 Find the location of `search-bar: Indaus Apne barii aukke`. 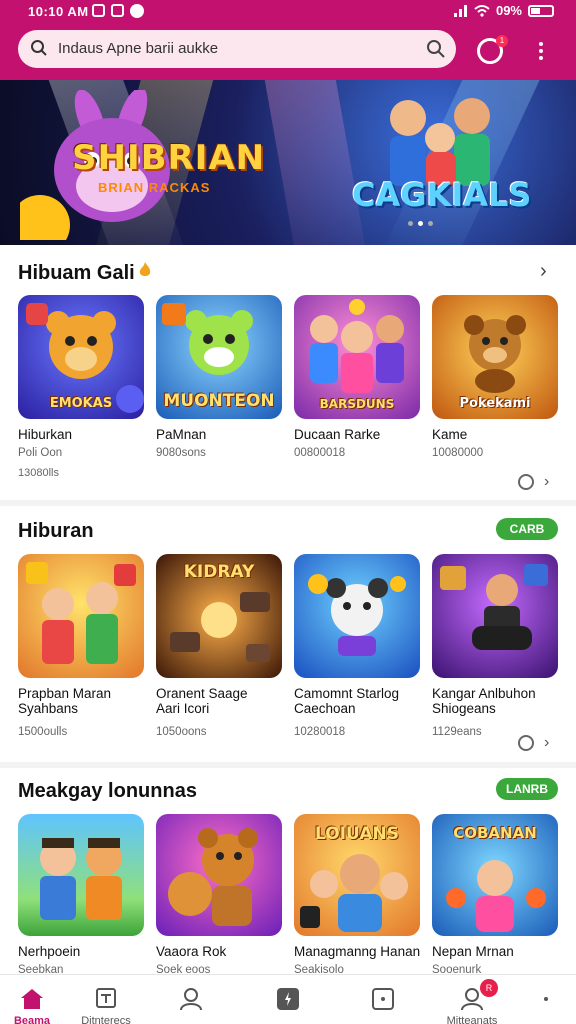

search-bar: Indaus Apne barii aukke is located at coordinates (237, 49).